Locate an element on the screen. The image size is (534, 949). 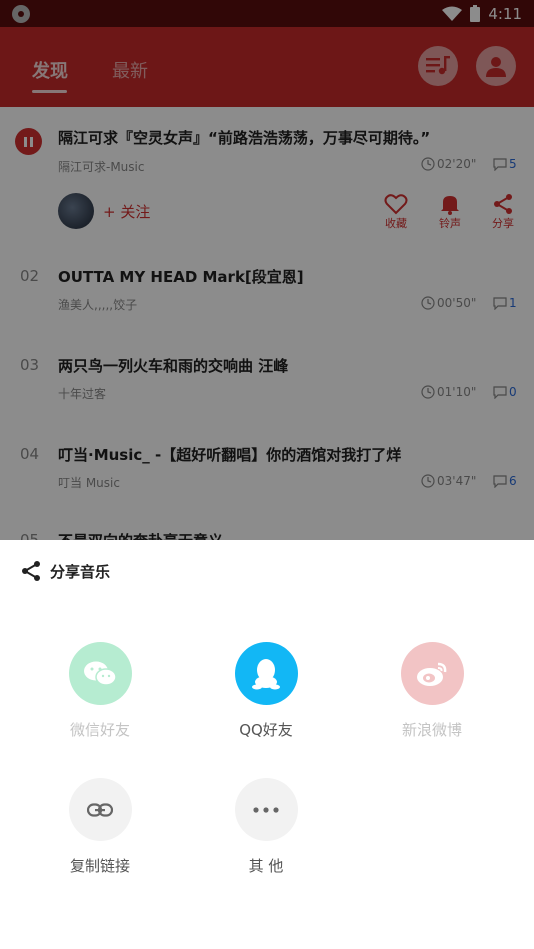
share-option-label: QQ好友 is located at coordinates (266, 730).